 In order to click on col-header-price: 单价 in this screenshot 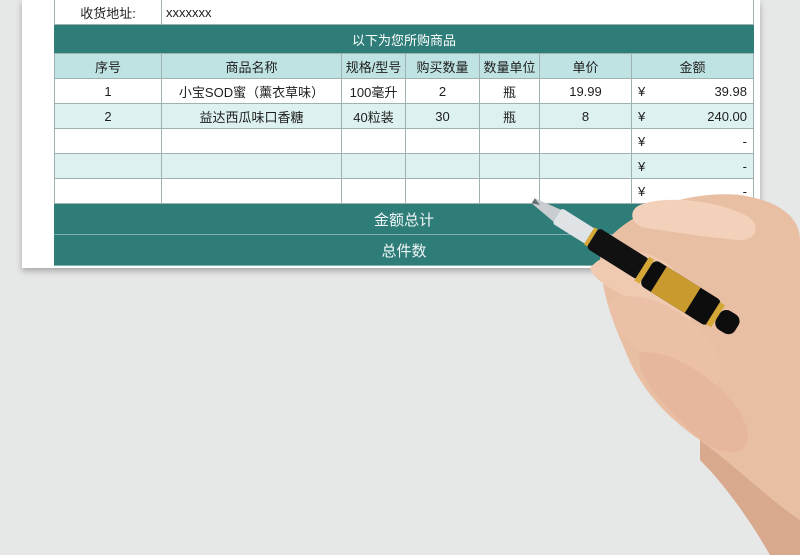, I will do `click(586, 66)`.